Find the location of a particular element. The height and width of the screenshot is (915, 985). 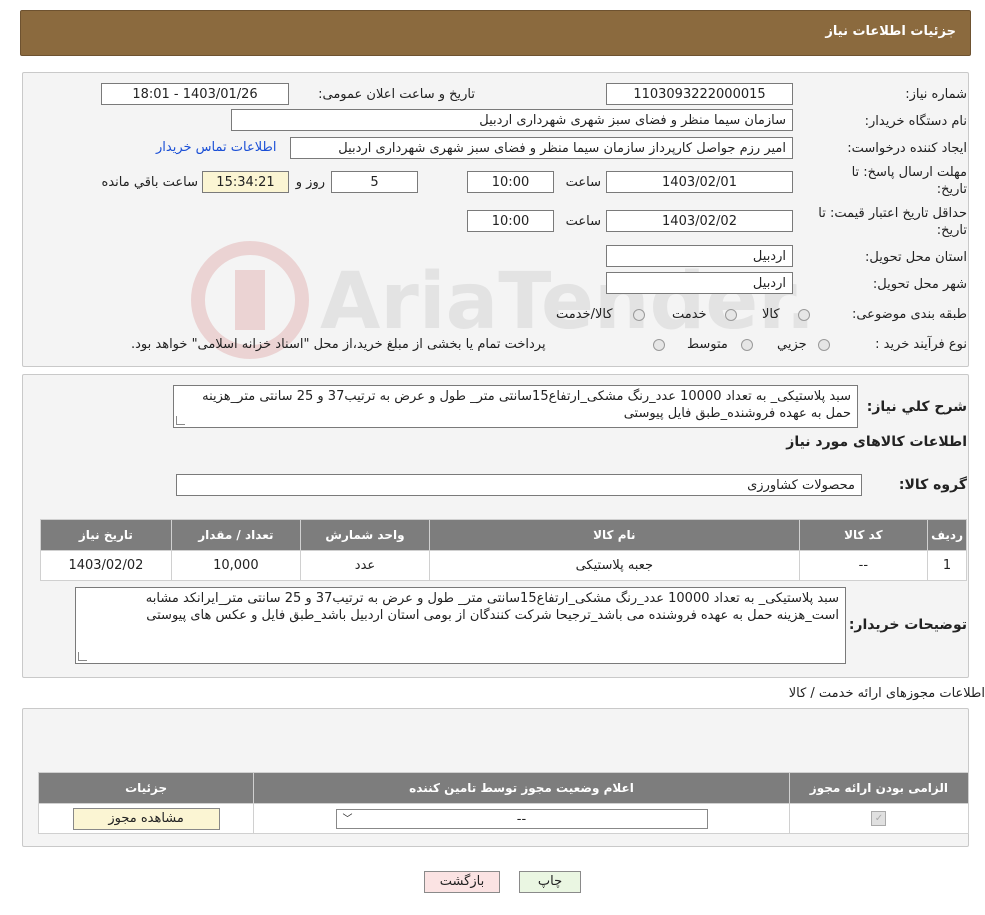

category-option-service: خدمت is located at coordinates (689, 314).